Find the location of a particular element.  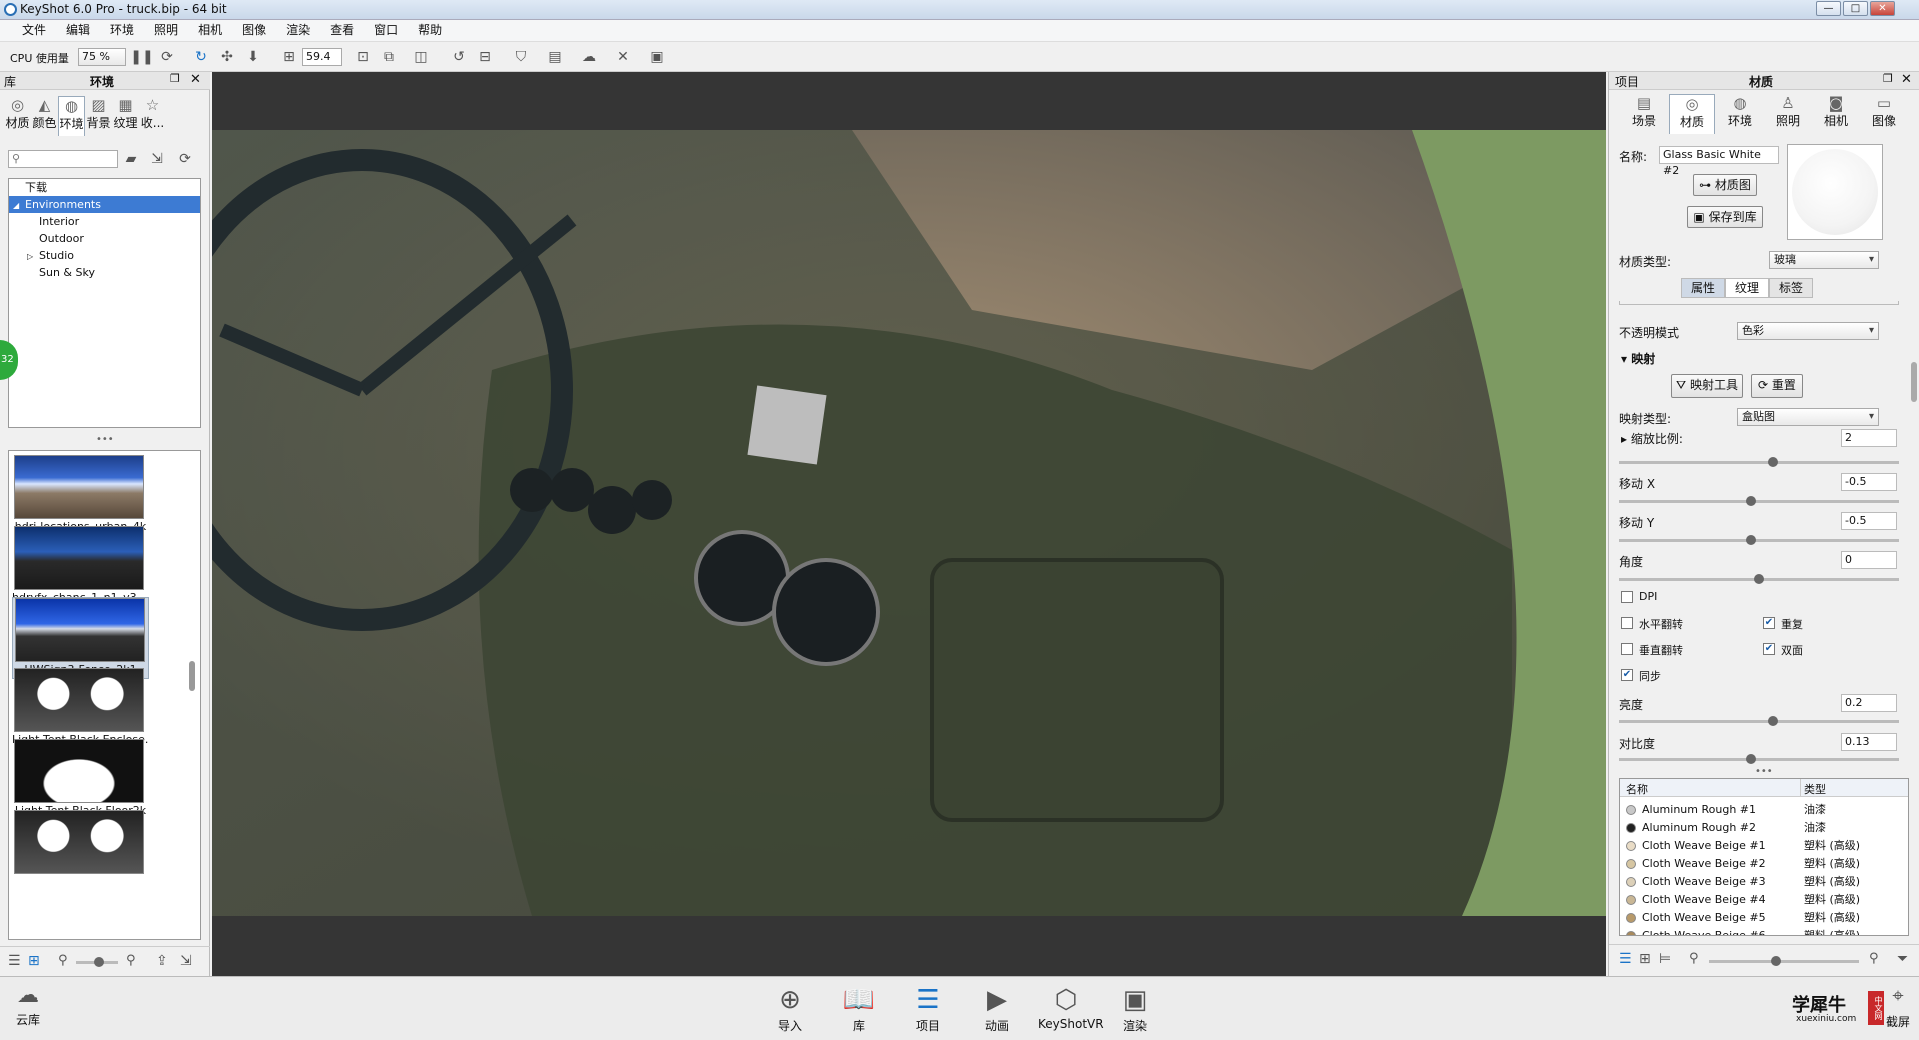

reset-view-icon: ↻ is located at coordinates (201, 57).